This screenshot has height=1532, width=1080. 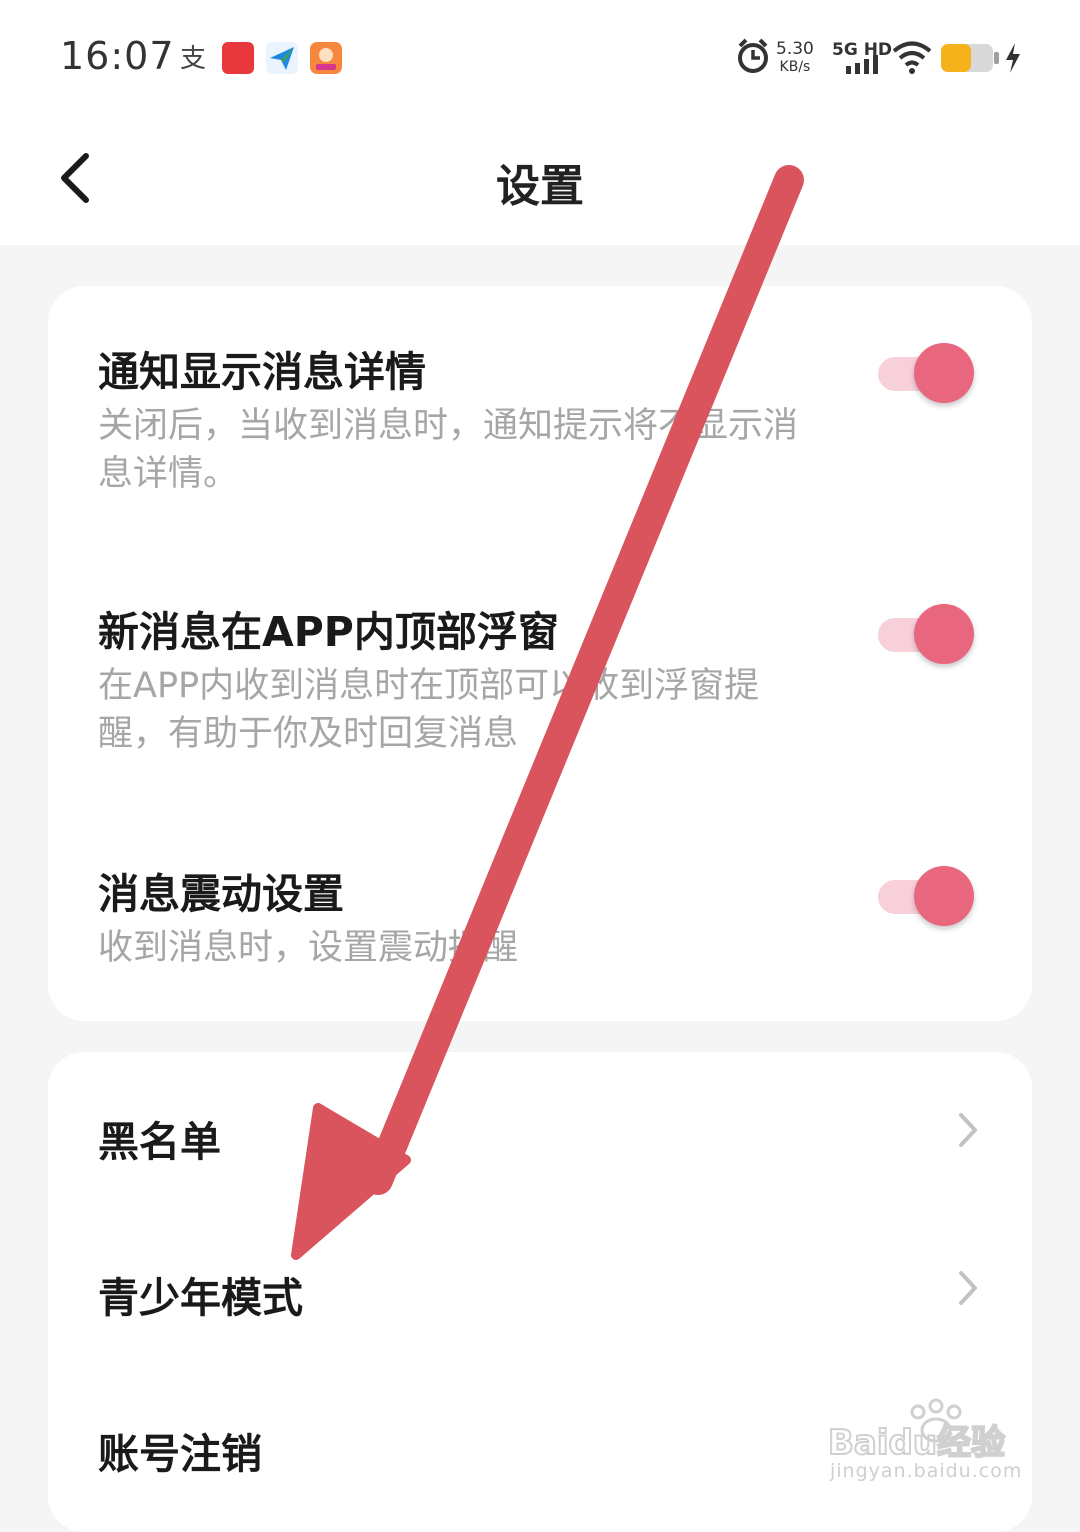 I want to click on status-bar: 16:07 支 5.30 KB/s 5G HD, so click(x=540, y=55).